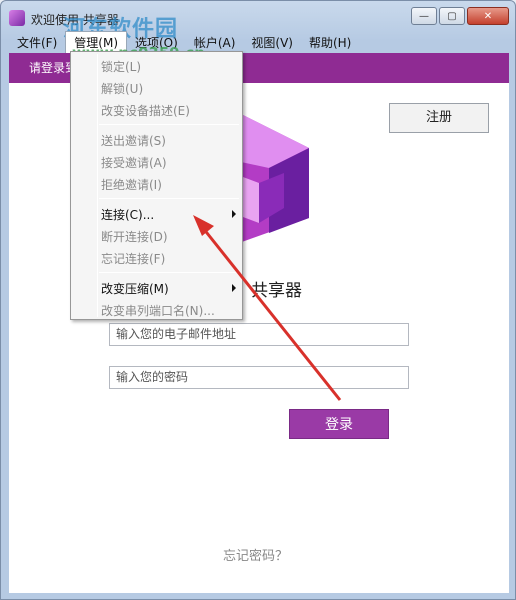  What do you see at coordinates (97, 185) in the screenshot?
I see `menu-gutter` at bounding box center [97, 185].